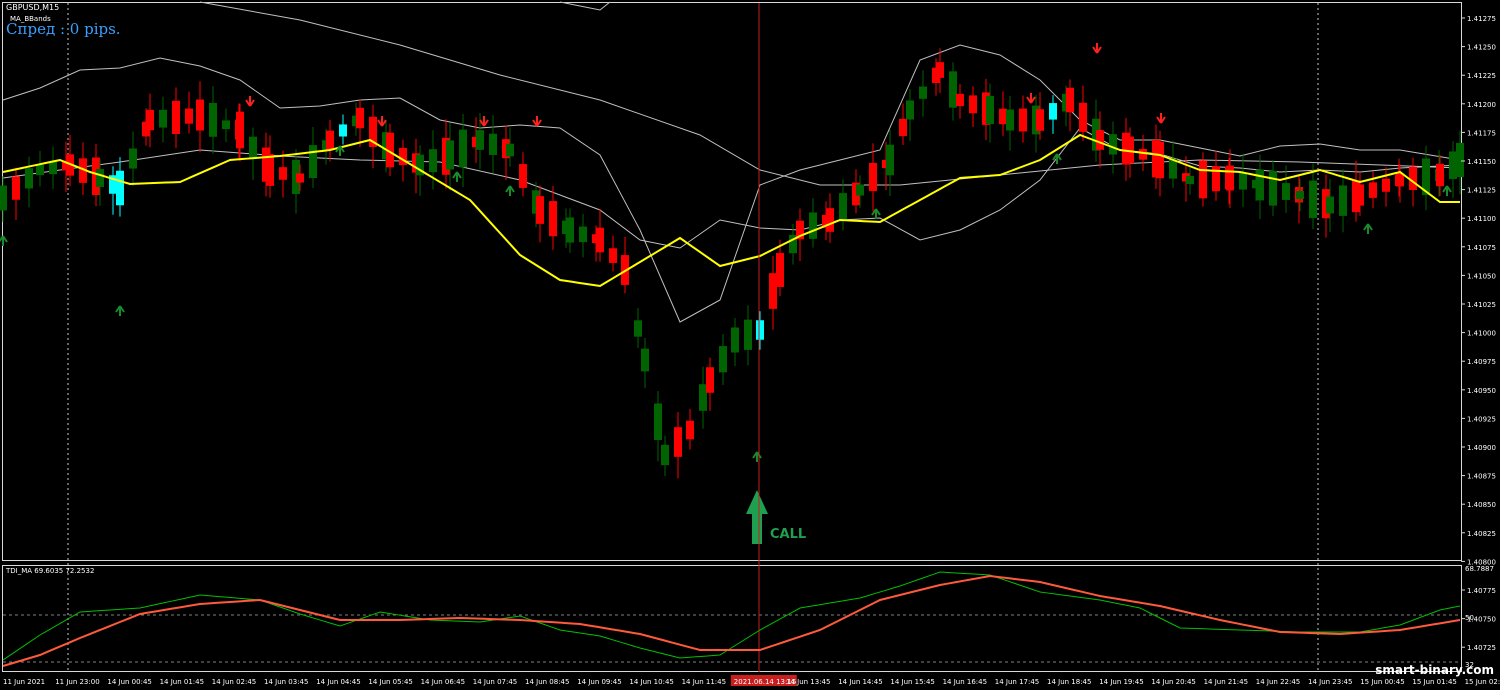 This screenshot has height=690, width=1500. I want to click on time-label: 14 Jun 16:45, so click(965, 682).